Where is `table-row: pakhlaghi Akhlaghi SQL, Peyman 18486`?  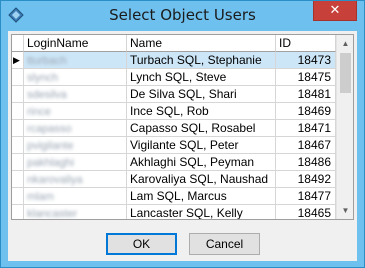
table-row: pakhlaghi Akhlaghi SQL, Peyman 18486 is located at coordinates (174, 162).